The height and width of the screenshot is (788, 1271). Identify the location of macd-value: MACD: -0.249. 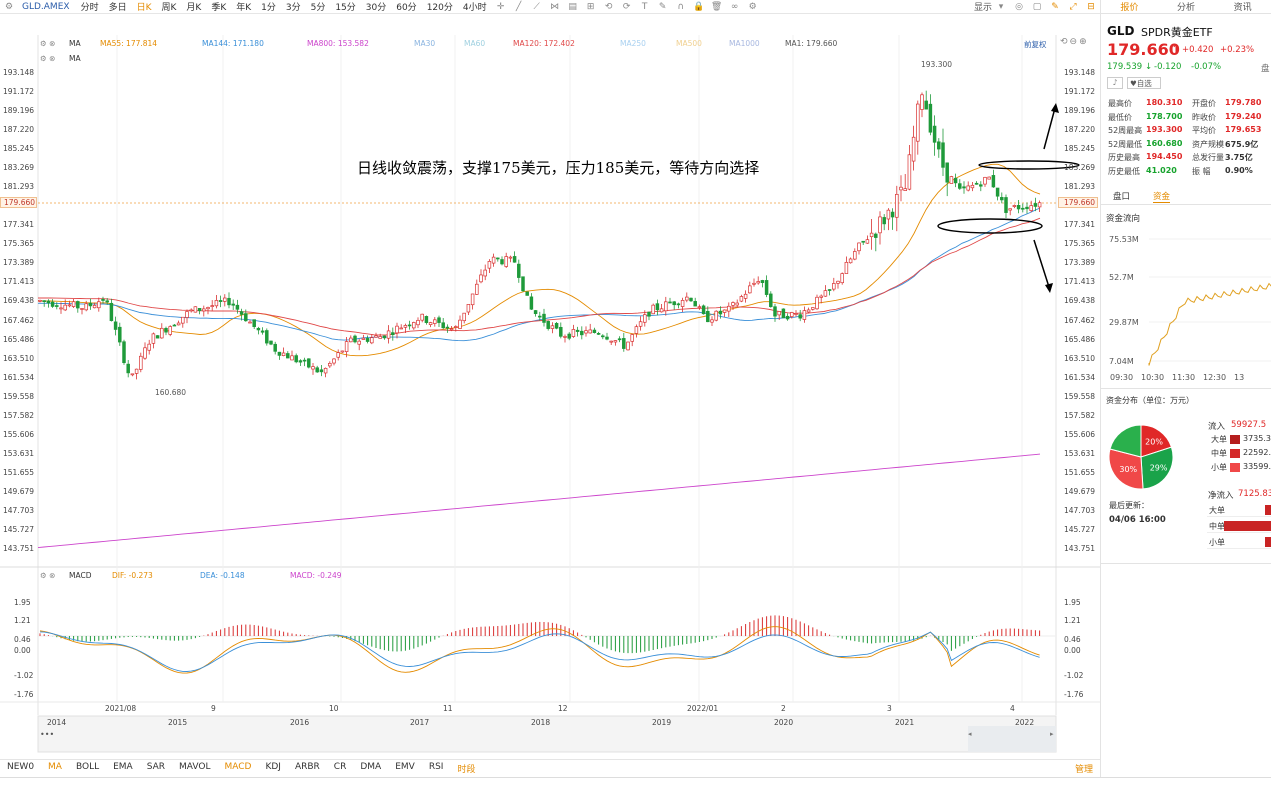
(316, 575).